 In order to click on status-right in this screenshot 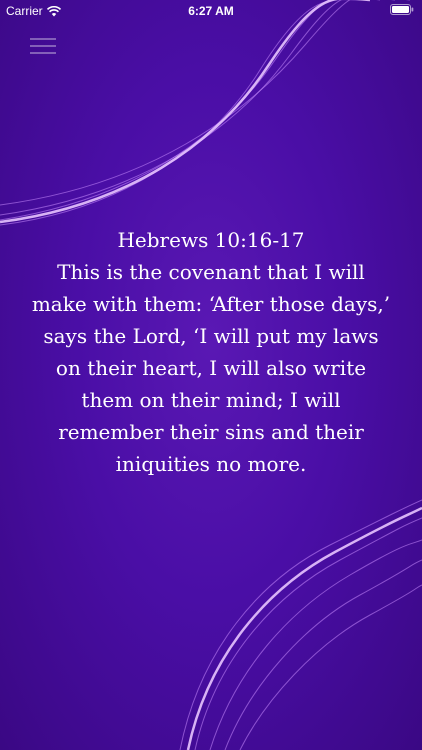, I will do `click(402, 11)`.